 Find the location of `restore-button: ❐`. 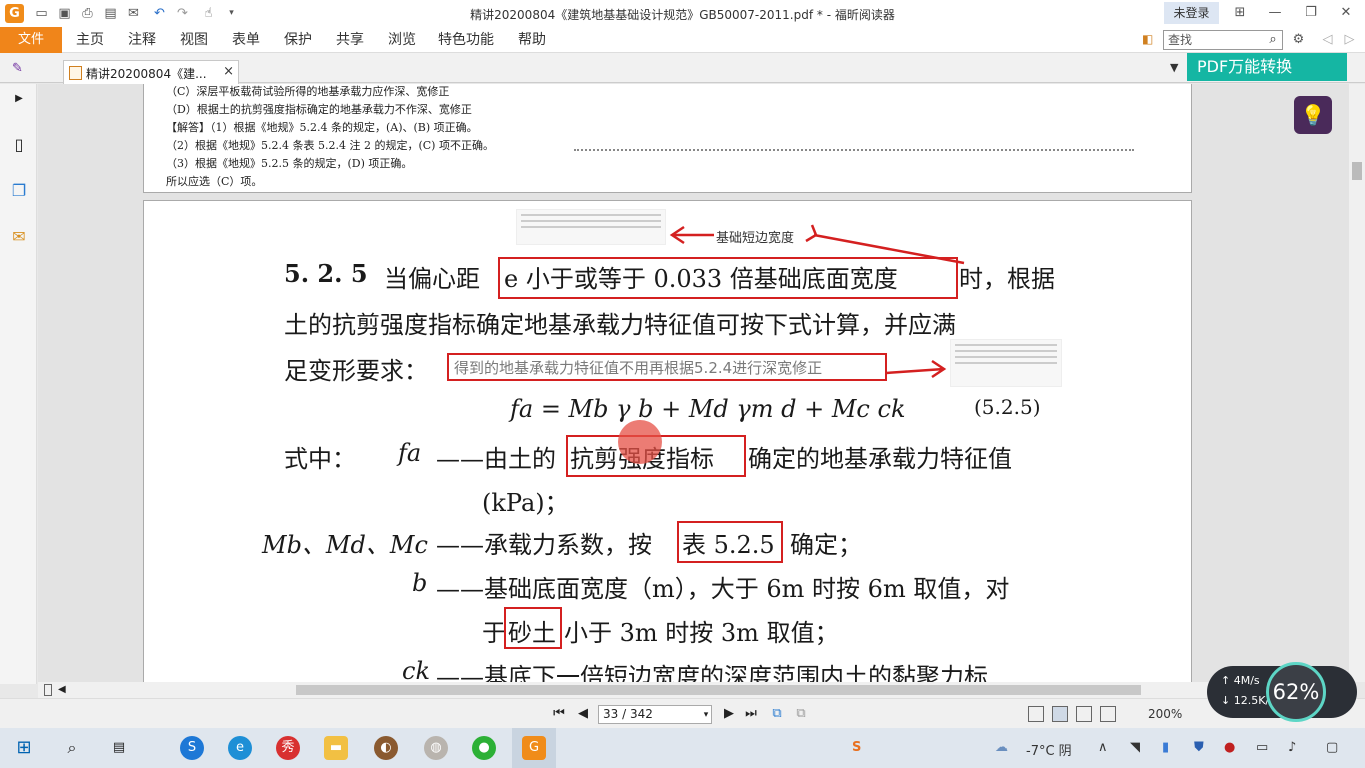

restore-button: ❐ is located at coordinates (1311, 13).